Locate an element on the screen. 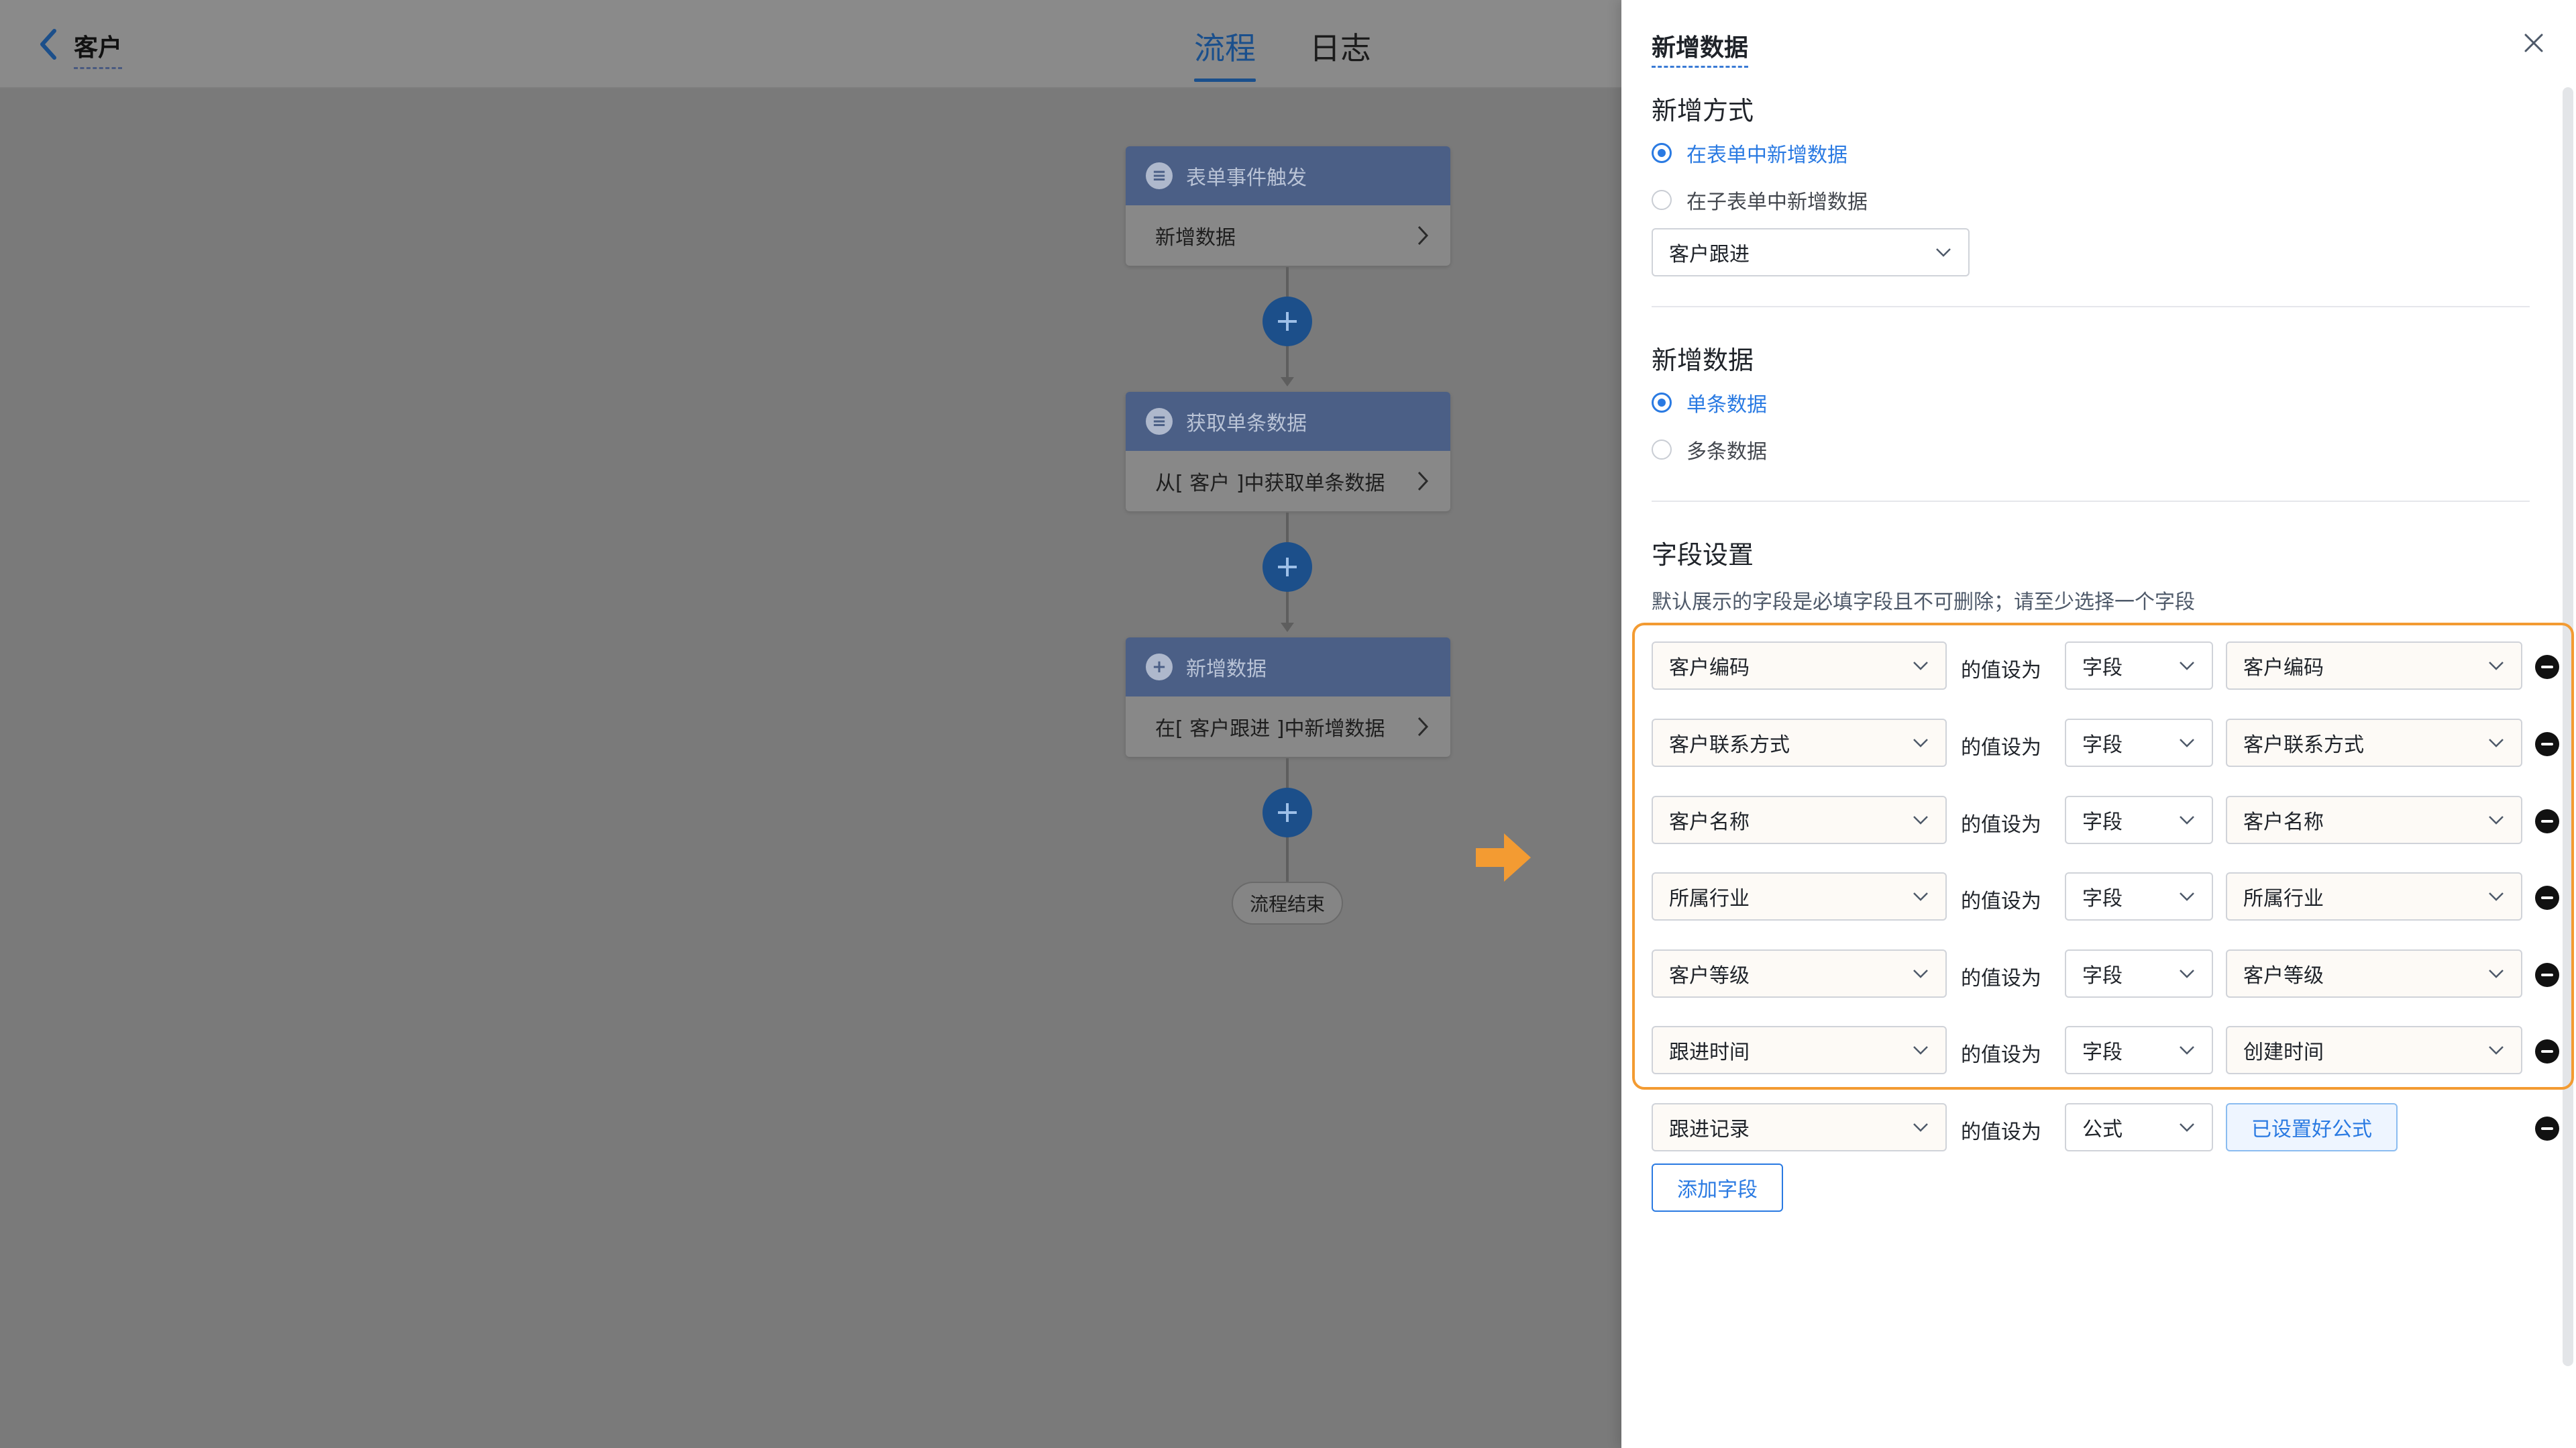 The width and height of the screenshot is (2576, 1448). flow-end-badge: 流程结束 is located at coordinates (1287, 903).